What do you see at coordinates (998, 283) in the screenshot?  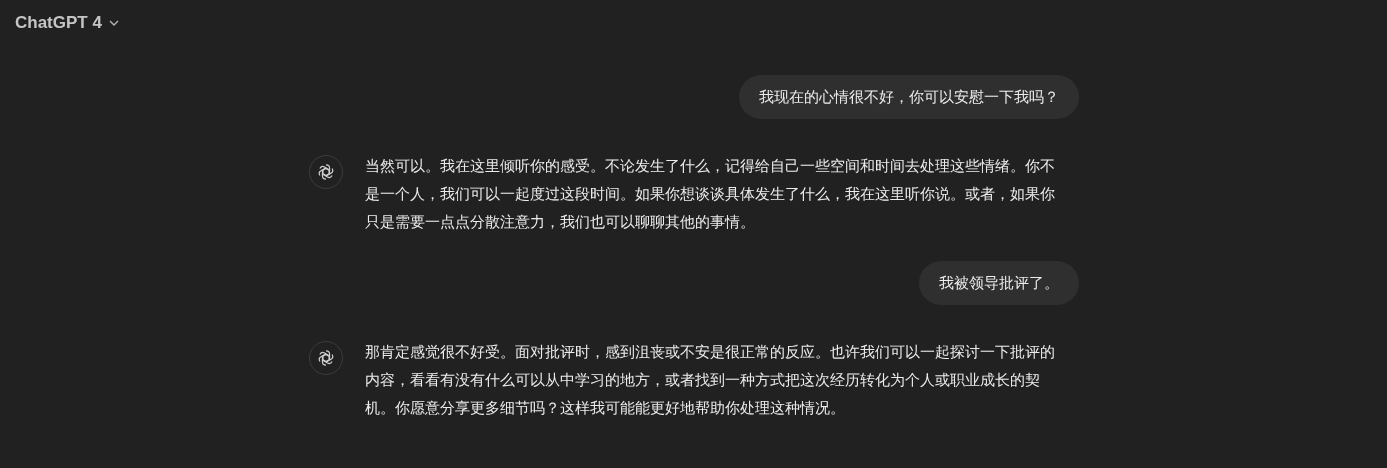 I see `user-message: 我被领导批评了。` at bounding box center [998, 283].